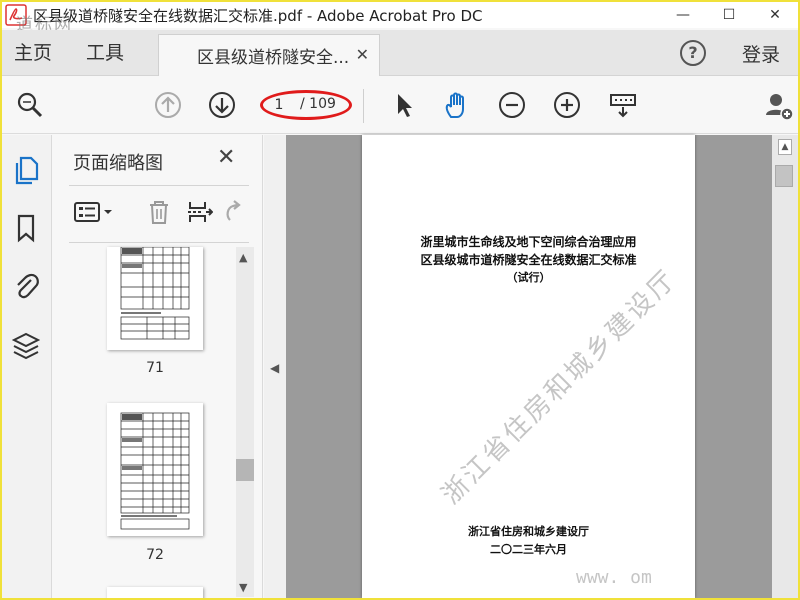  Describe the element at coordinates (683, 15) in the screenshot. I see `minimize-button: —` at that location.